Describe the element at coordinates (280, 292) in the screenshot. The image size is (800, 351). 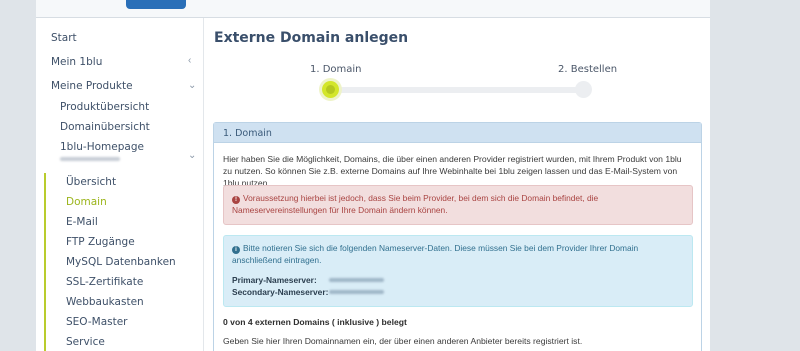
I see `secondary-nameserver-label: Secondary-Nameserver:` at that location.